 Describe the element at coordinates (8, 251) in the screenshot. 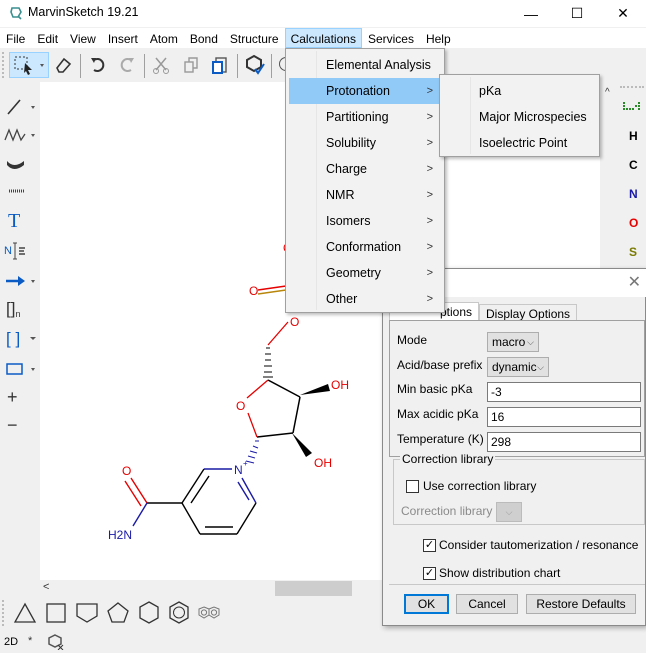

I see `atom-list-icon: N` at that location.